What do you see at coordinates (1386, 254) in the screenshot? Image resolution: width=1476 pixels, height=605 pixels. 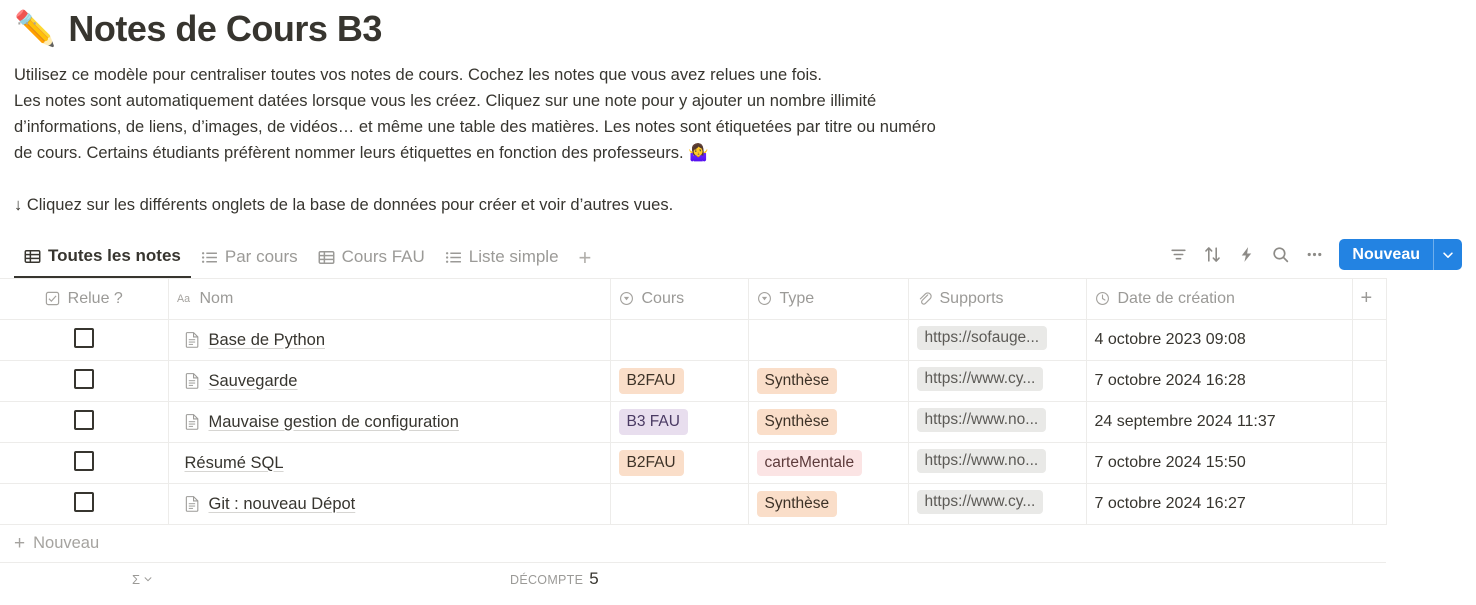 I see `new-button: Nouveau` at bounding box center [1386, 254].